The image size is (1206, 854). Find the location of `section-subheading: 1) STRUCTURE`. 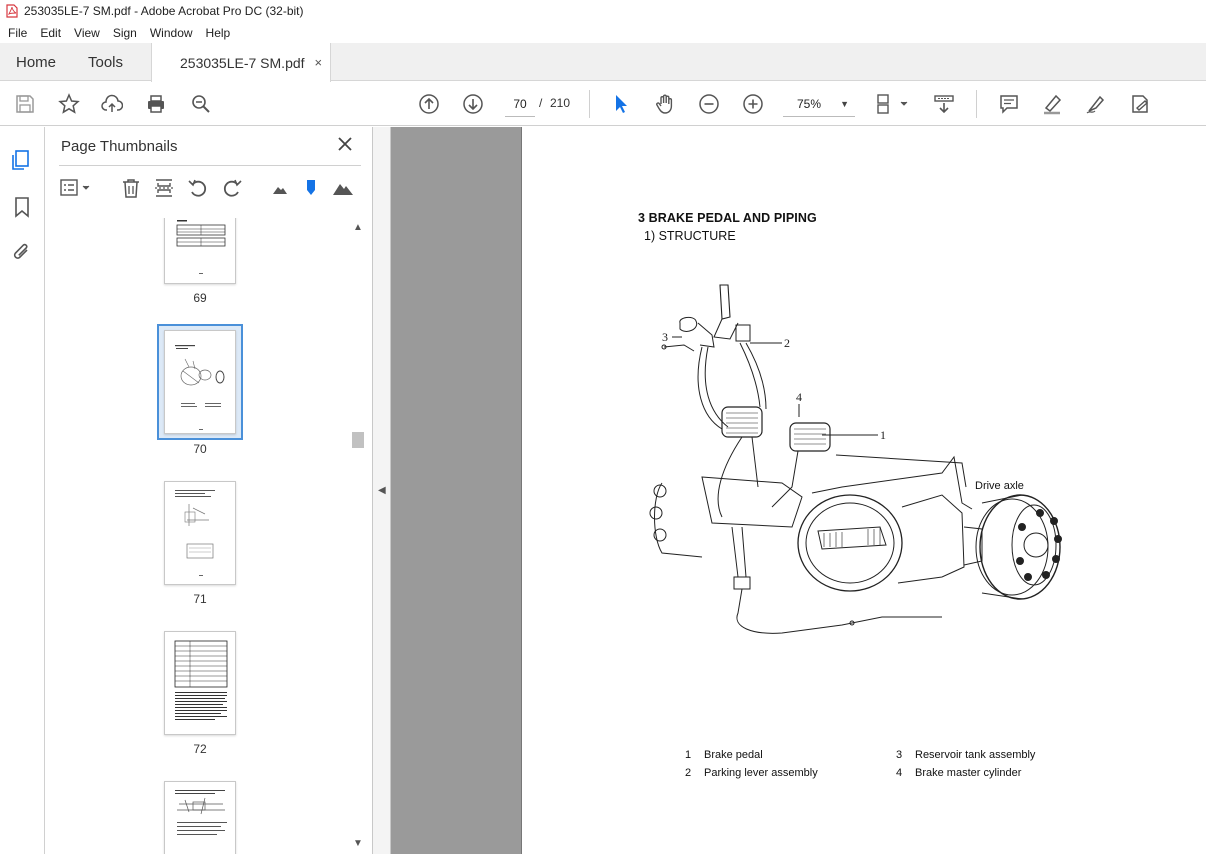

section-subheading: 1) STRUCTURE is located at coordinates (690, 236).